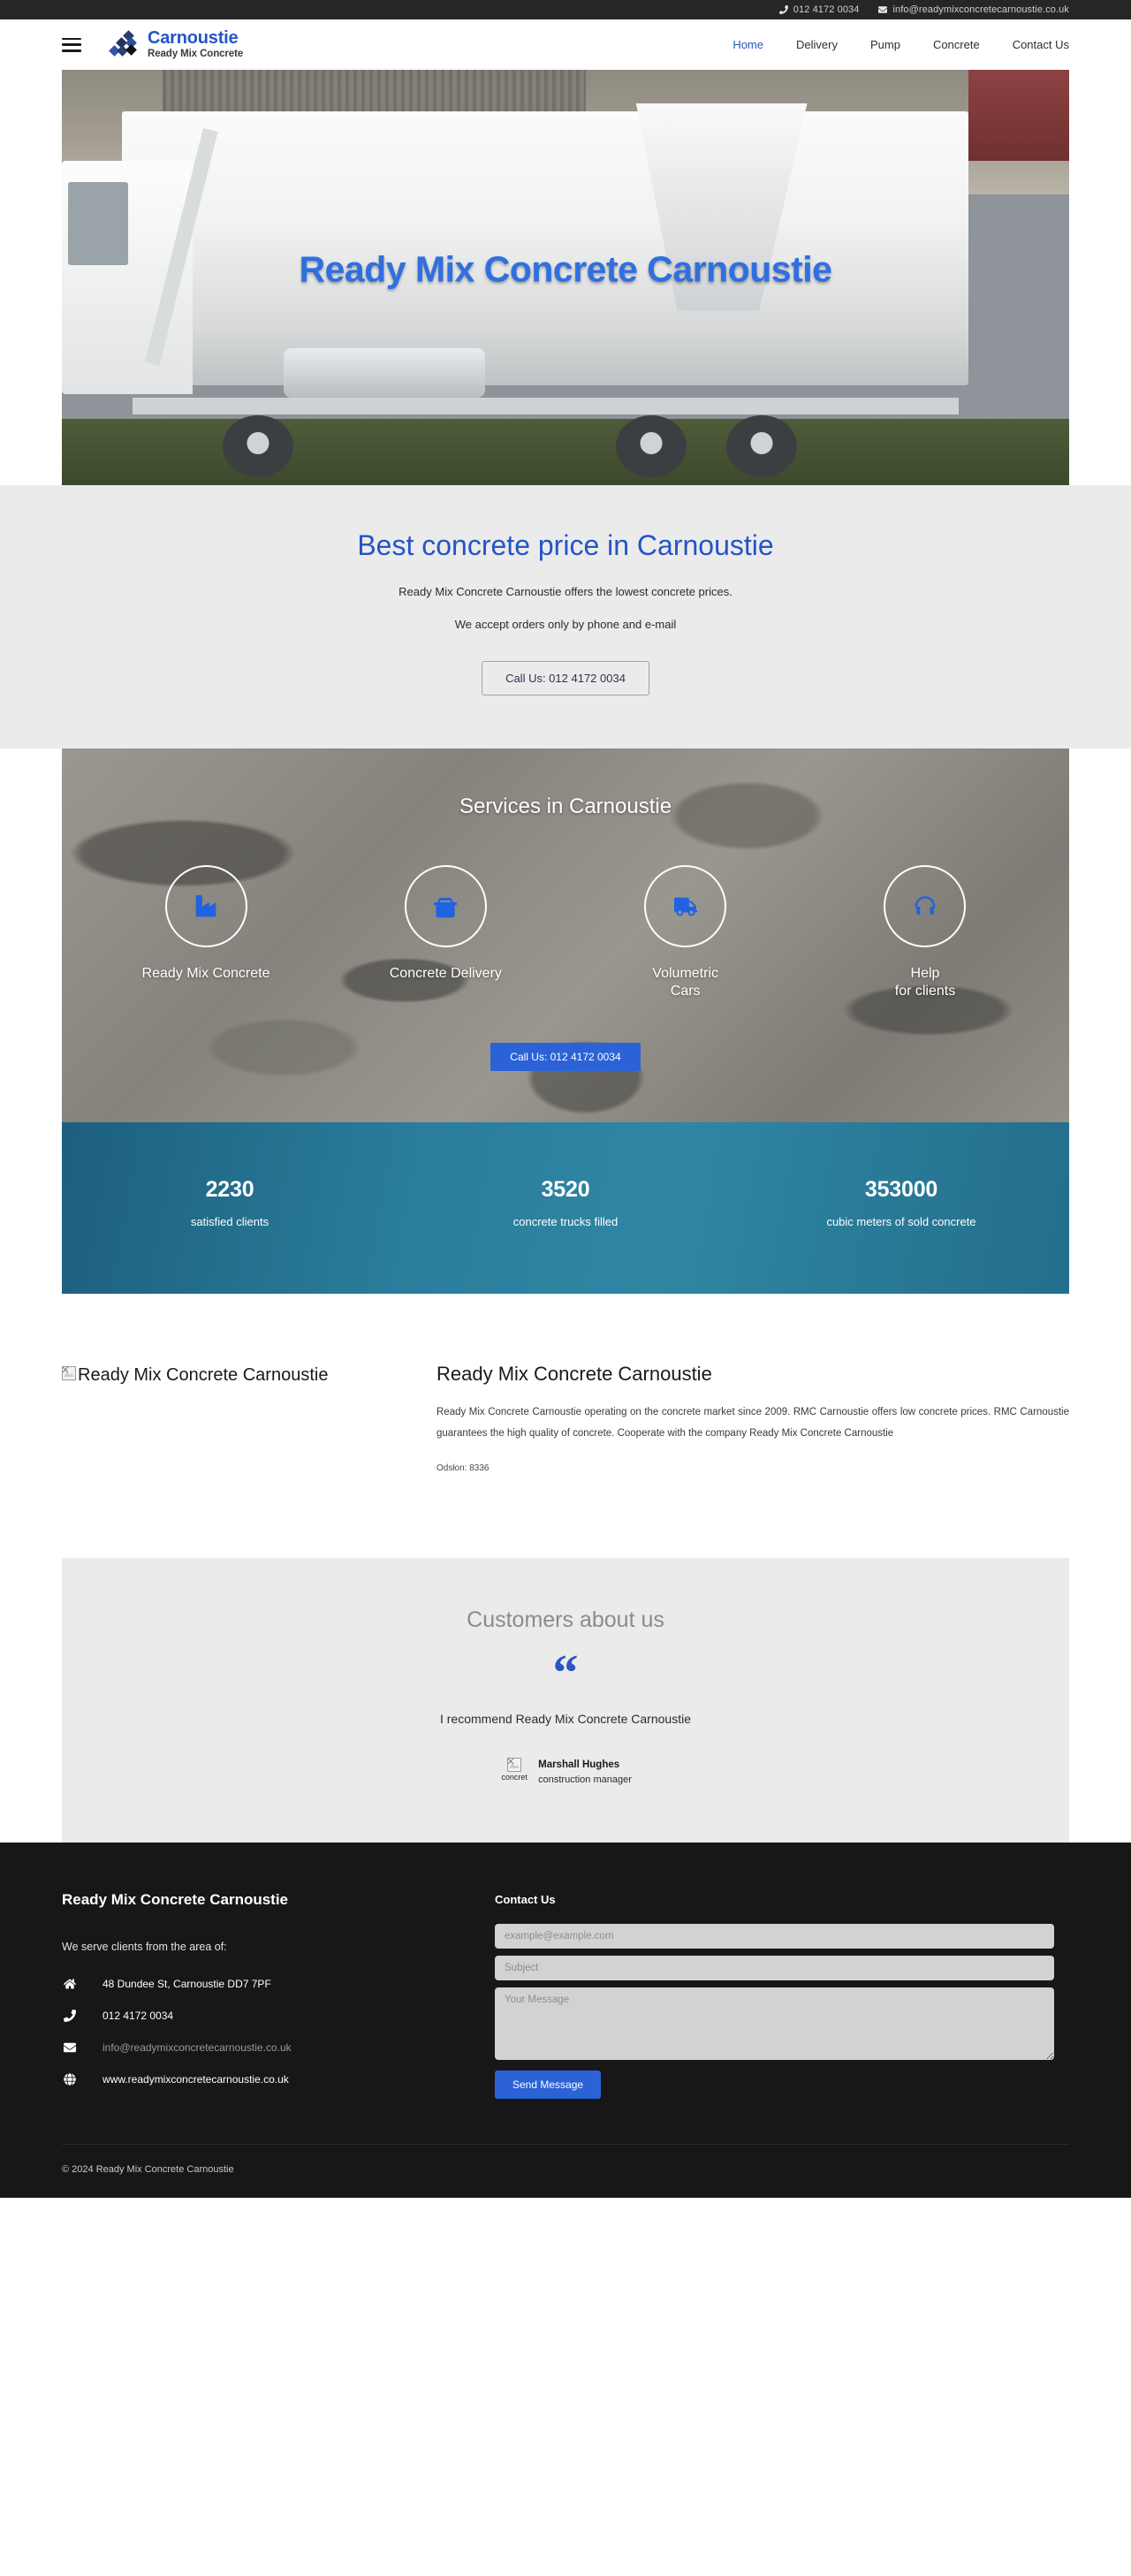 Image resolution: width=1131 pixels, height=2576 pixels. I want to click on author-role: construction manager, so click(585, 1780).